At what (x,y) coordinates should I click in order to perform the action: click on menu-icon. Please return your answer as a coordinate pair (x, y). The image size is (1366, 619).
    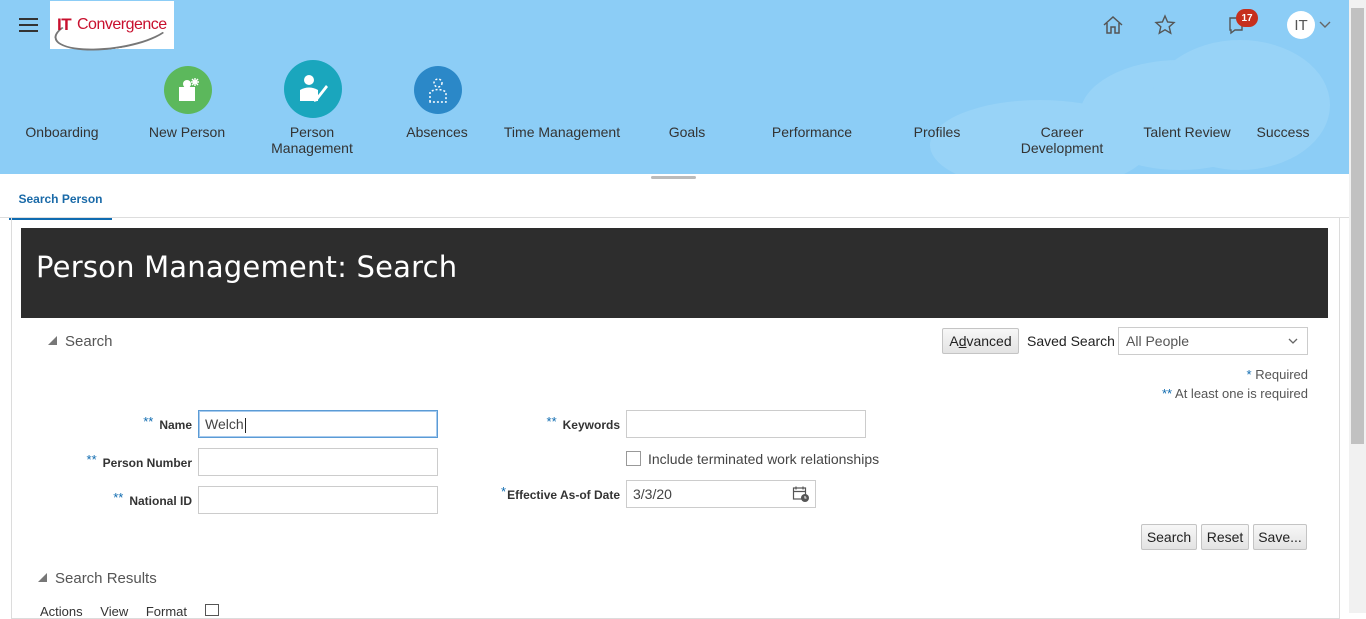
    Looking at the image, I should click on (28, 25).